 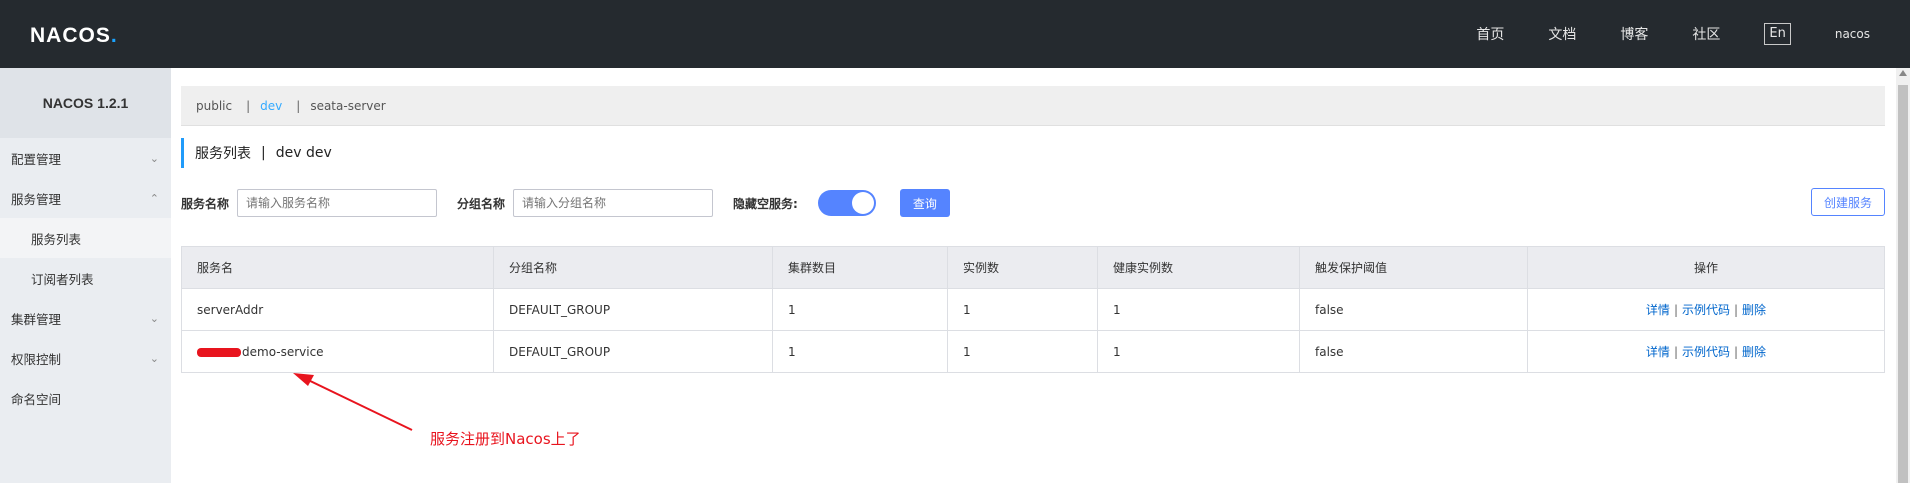 I want to click on arrow-head, so click(x=303, y=379).